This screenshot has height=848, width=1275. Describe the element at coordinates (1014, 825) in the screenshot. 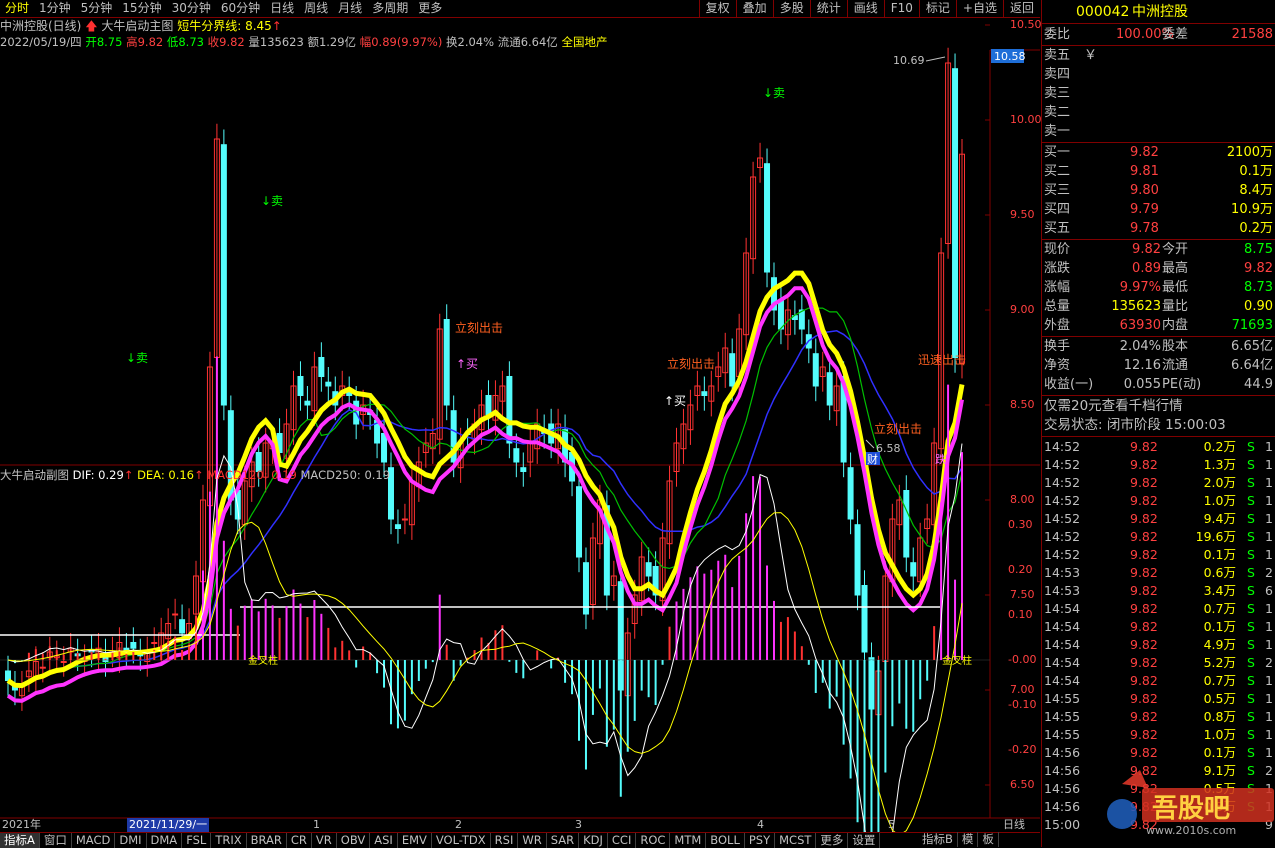

I see `x-period-label: 日线` at that location.